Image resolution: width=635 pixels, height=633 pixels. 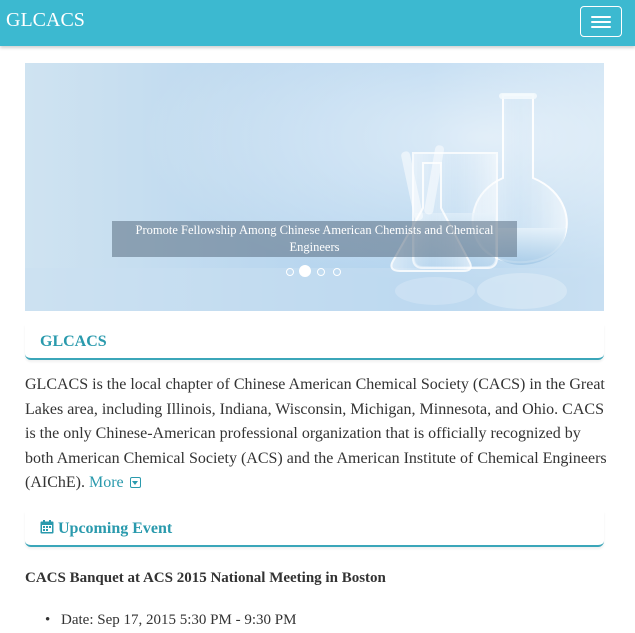 I want to click on carousel-indicators, so click(x=316, y=272).